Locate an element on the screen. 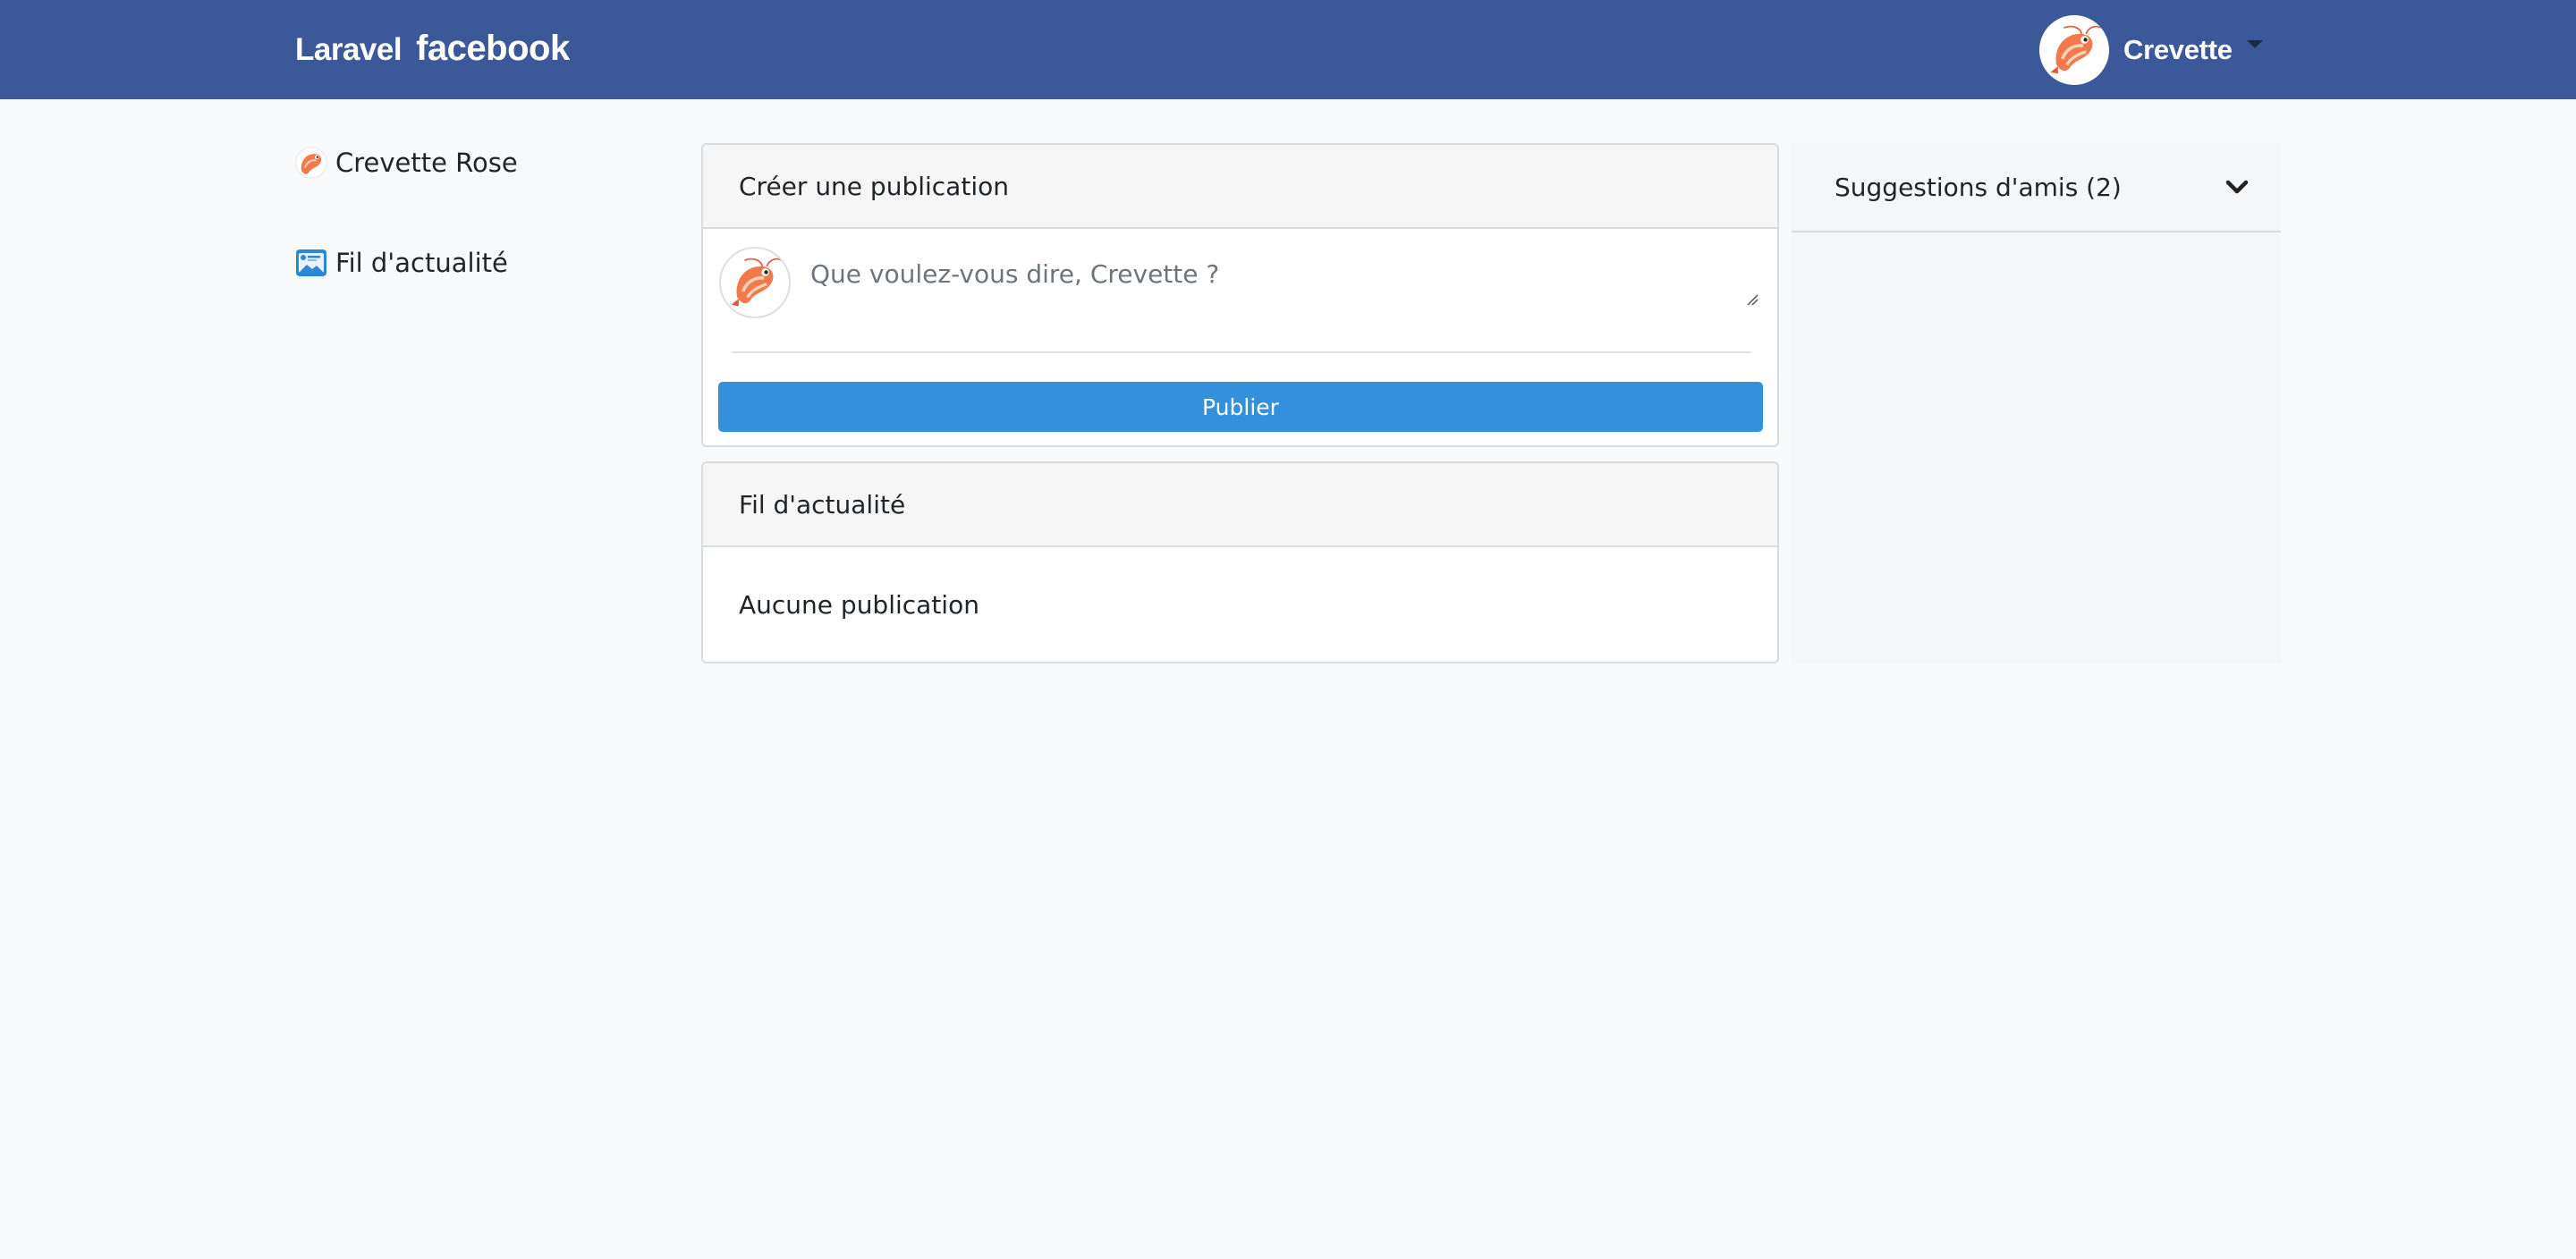 The width and height of the screenshot is (2576, 1259). composer-divider is located at coordinates (1241, 352).